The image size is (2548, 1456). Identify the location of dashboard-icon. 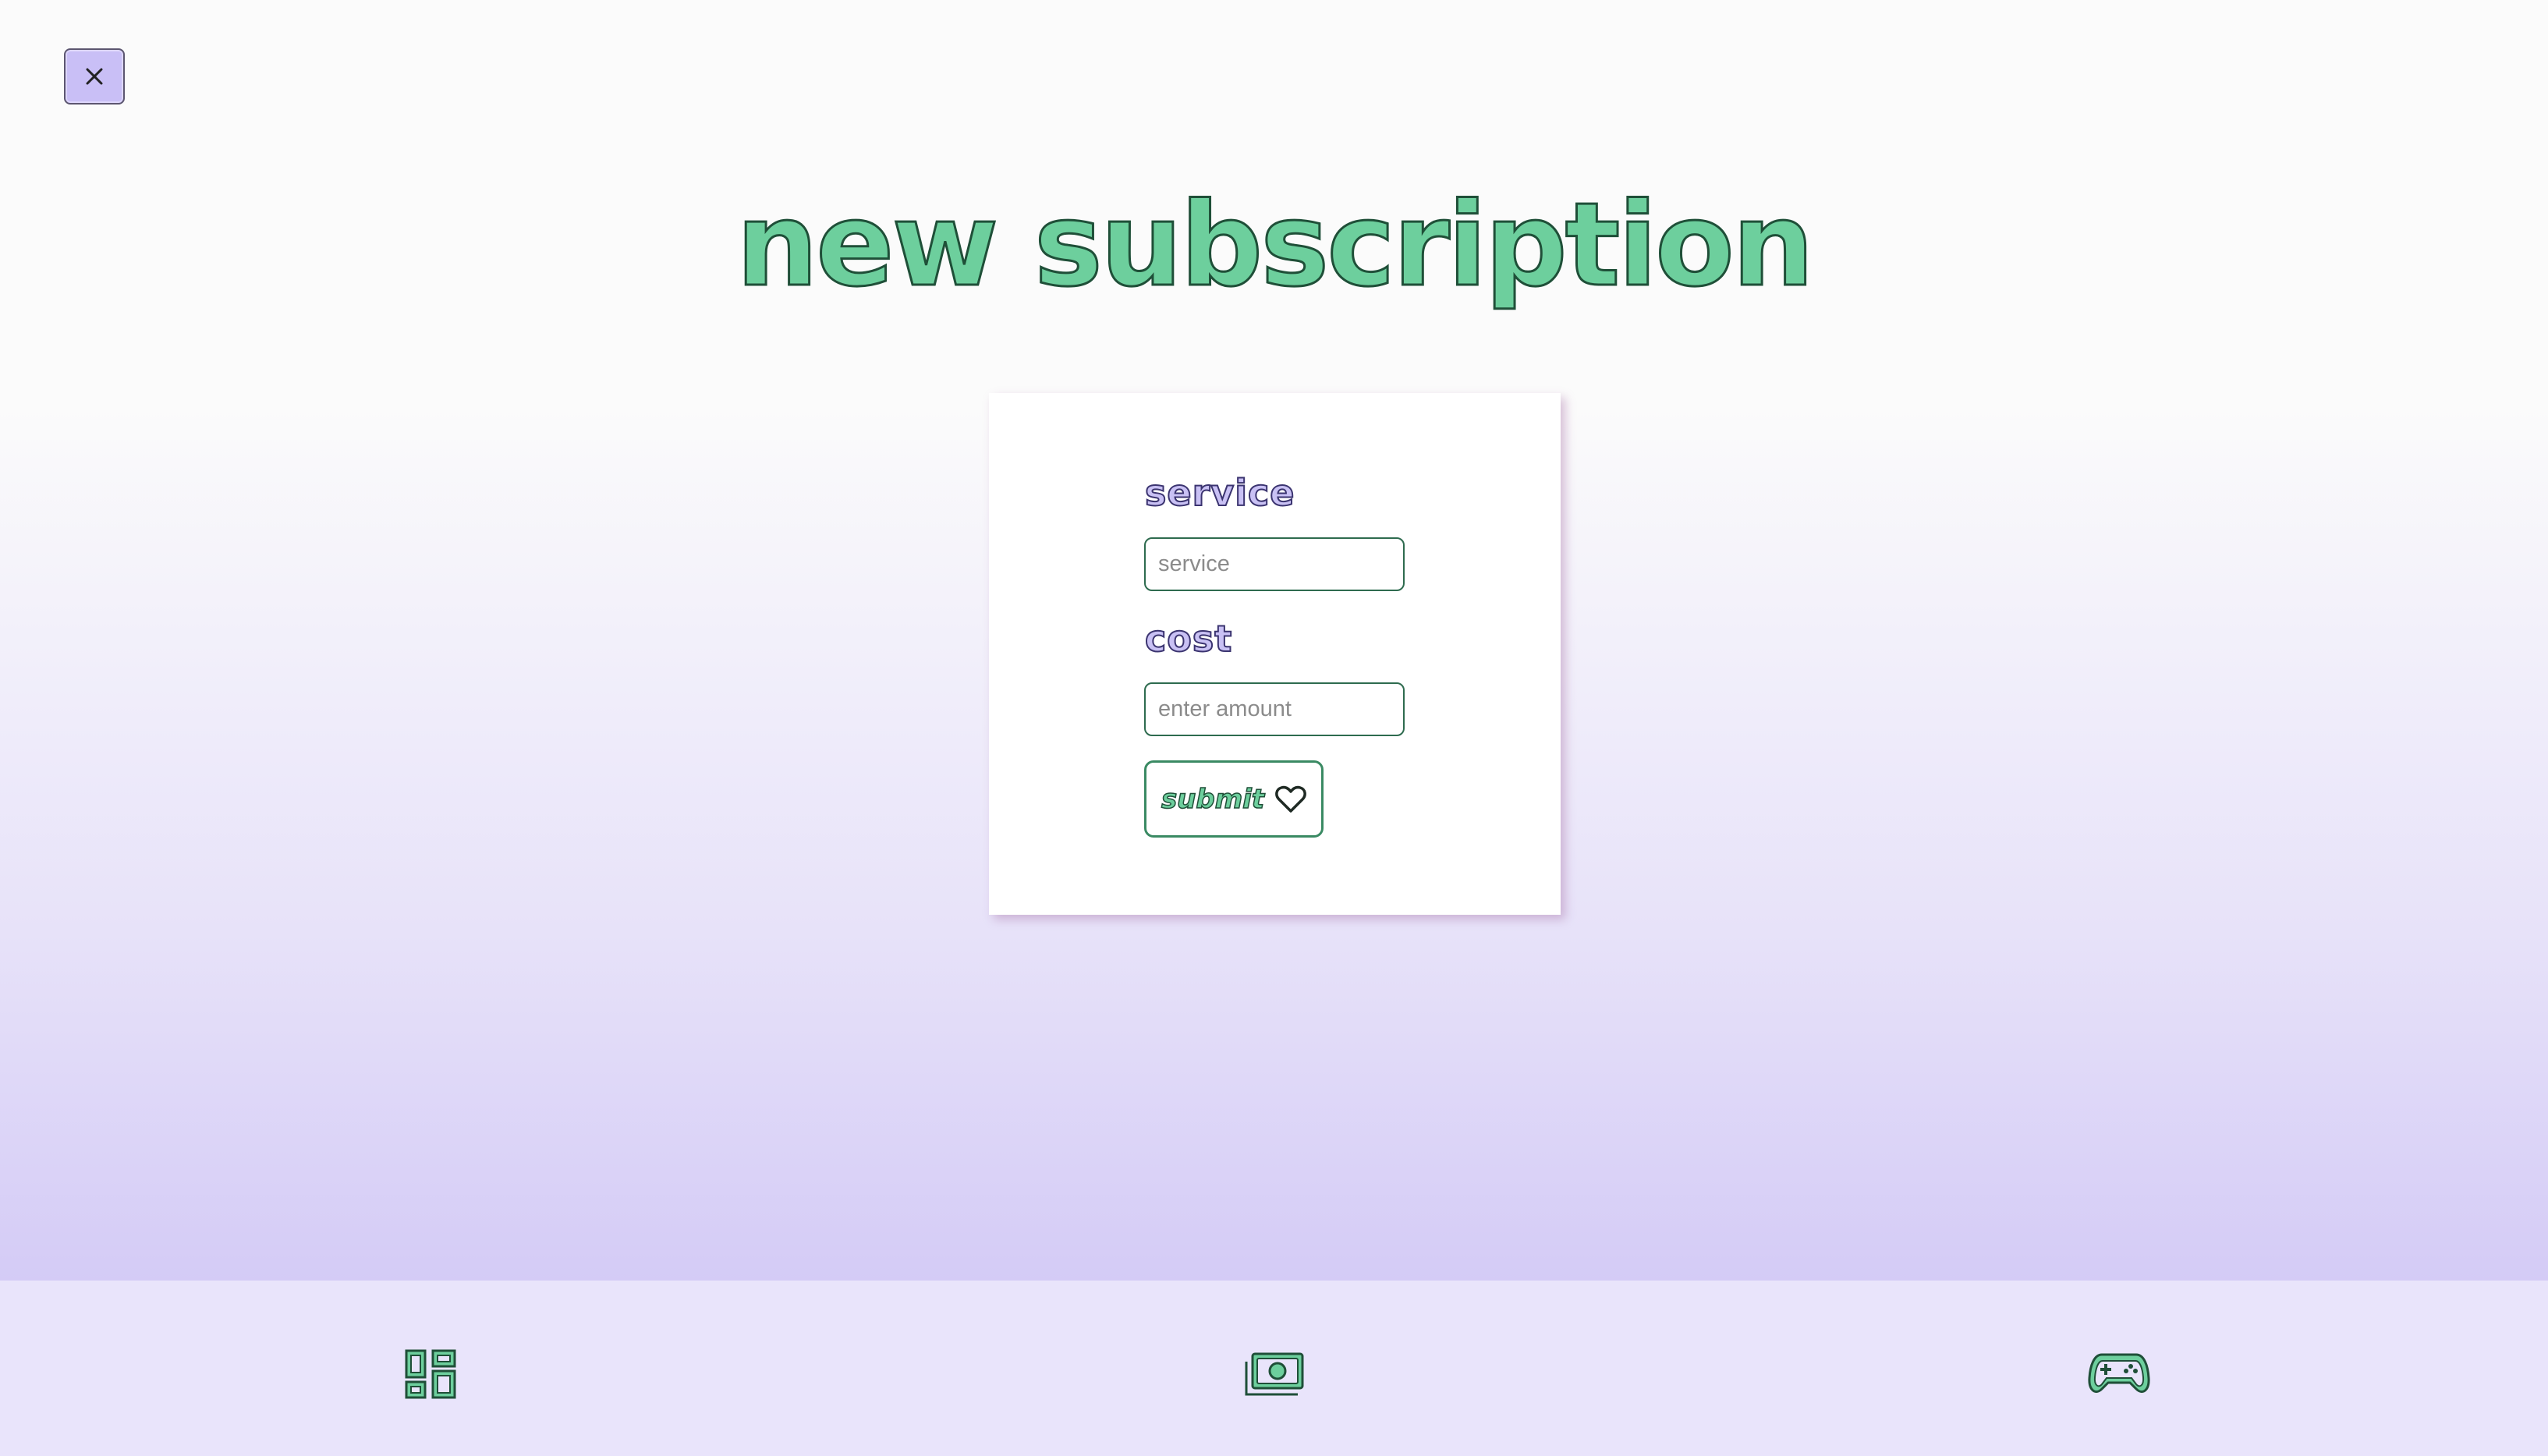
(431, 1374).